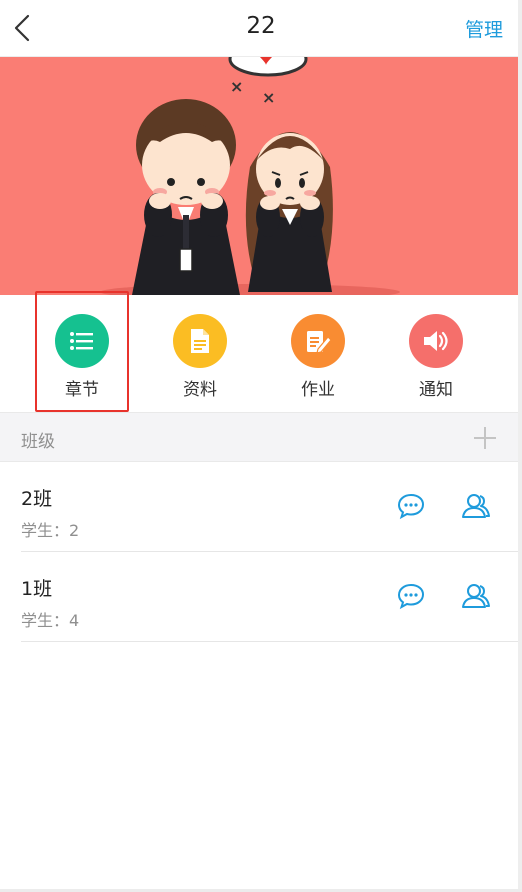  I want to click on speaker-icon, so click(436, 341).